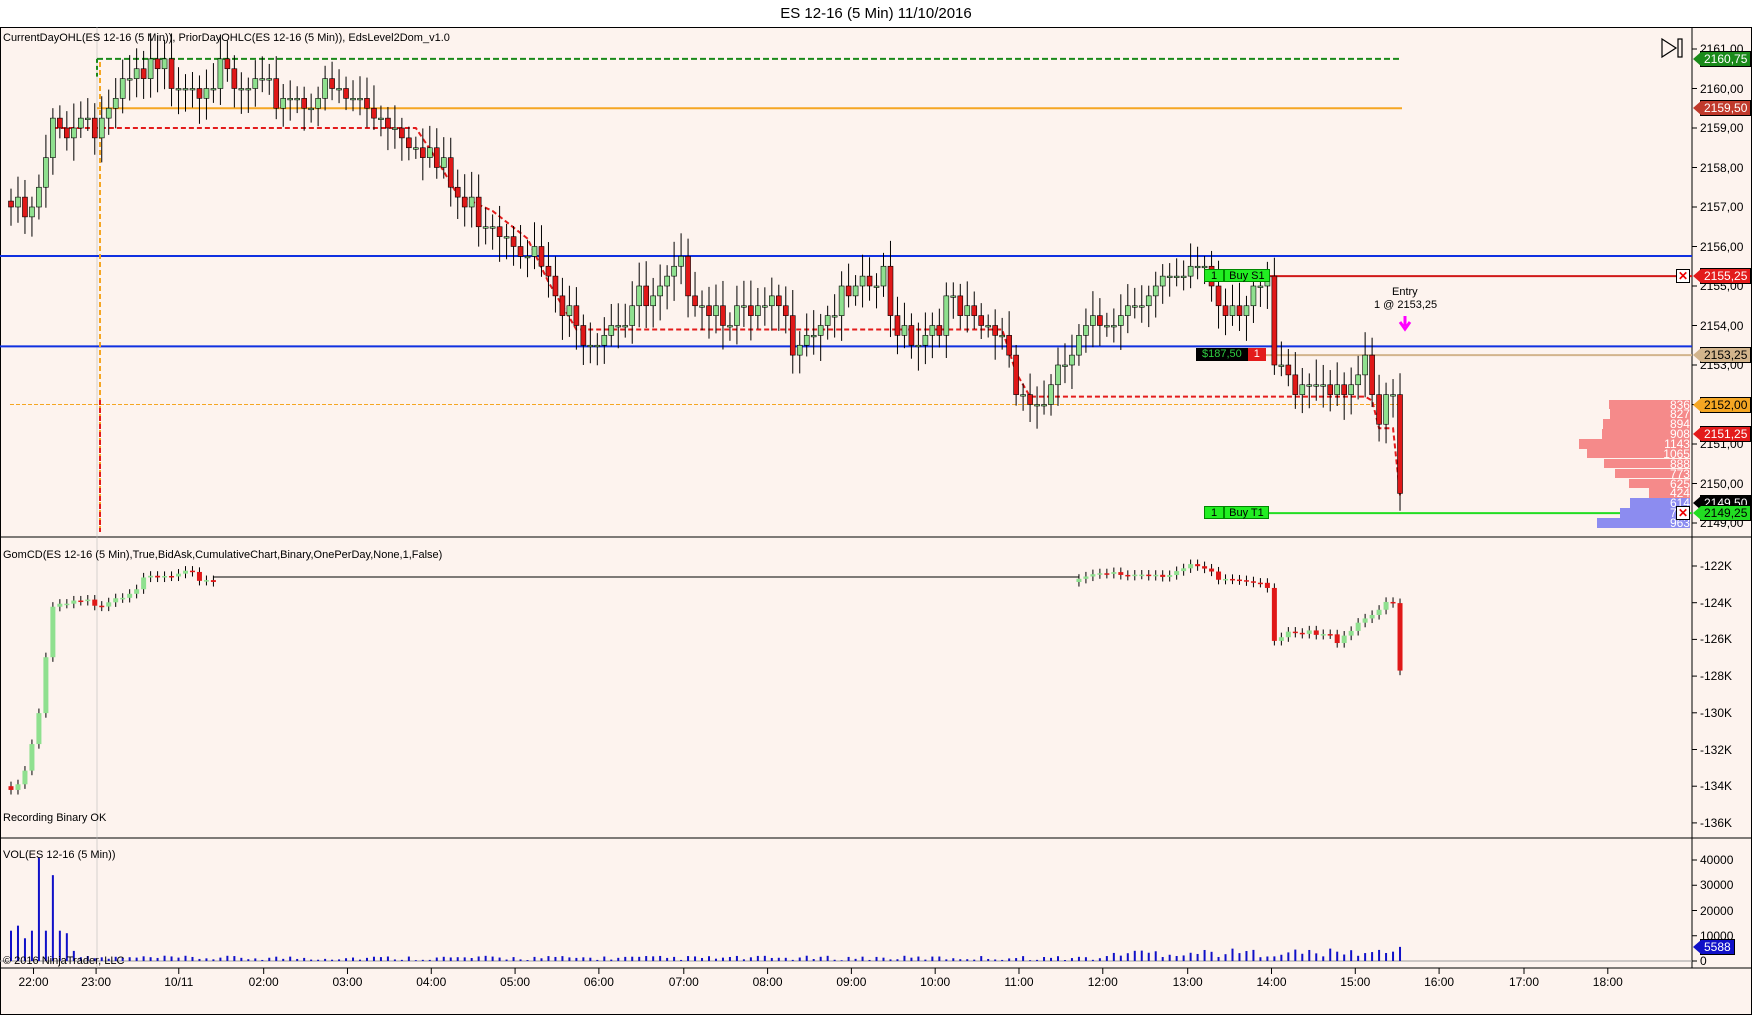 This screenshot has width=1752, height=1015. What do you see at coordinates (1722, 434) in the screenshot?
I see `price-tag: 2151,25` at bounding box center [1722, 434].